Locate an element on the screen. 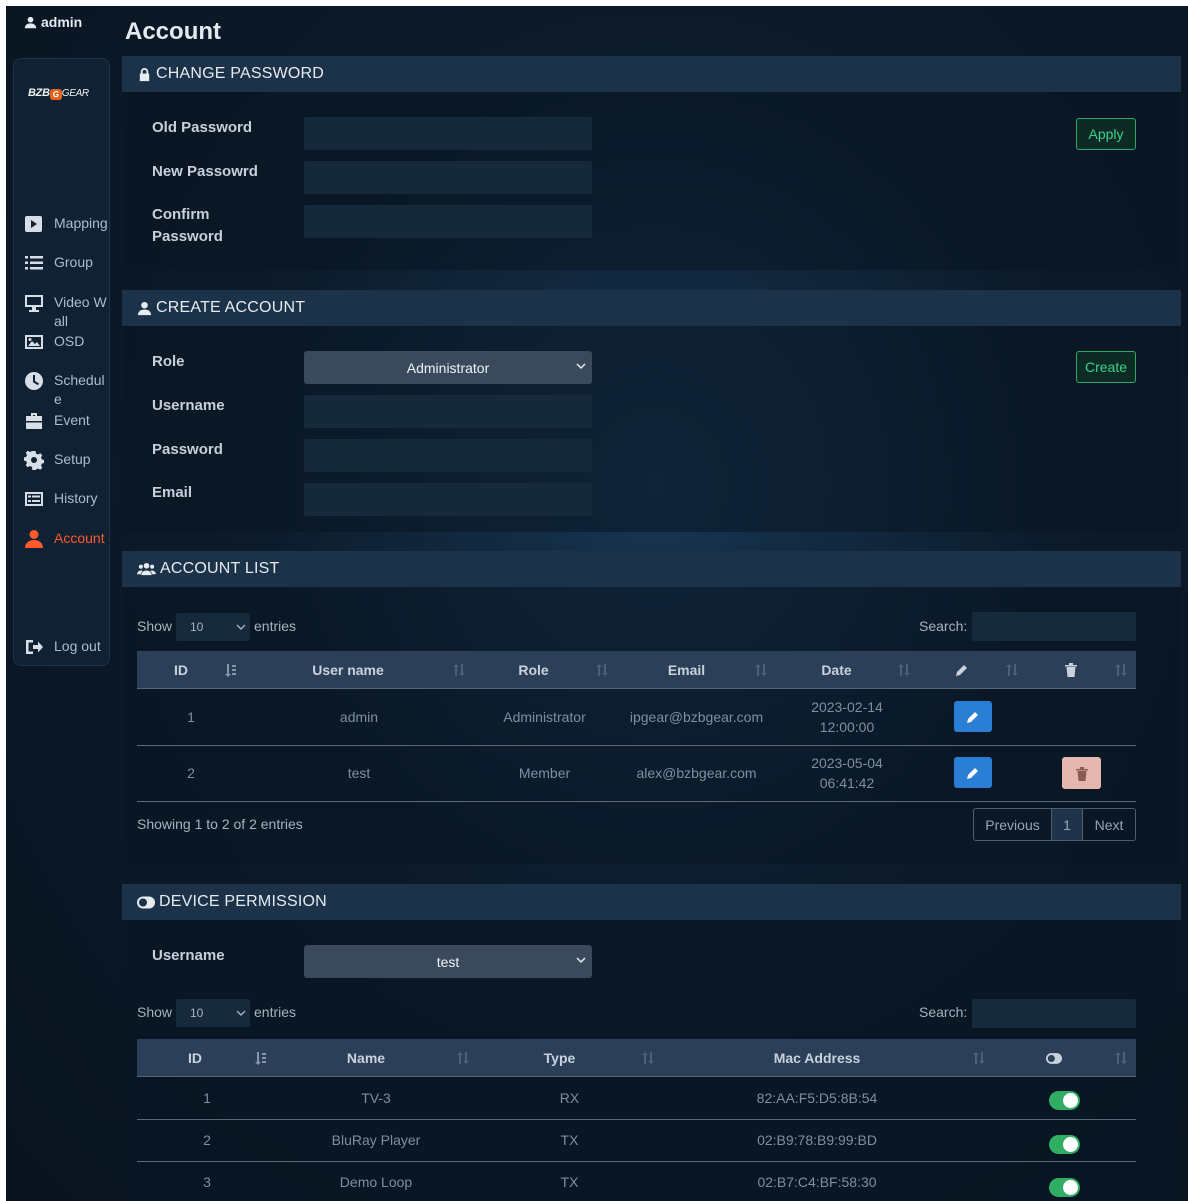 The image size is (1188, 1201). username-input is located at coordinates (448, 411).